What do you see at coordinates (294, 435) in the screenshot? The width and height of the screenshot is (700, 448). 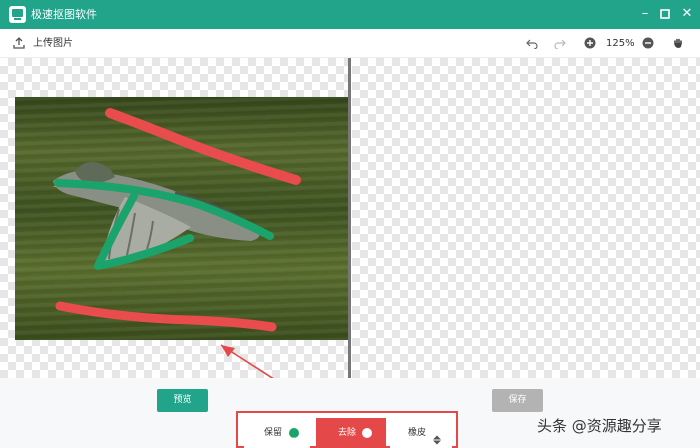 I see `plus-icon` at bounding box center [294, 435].